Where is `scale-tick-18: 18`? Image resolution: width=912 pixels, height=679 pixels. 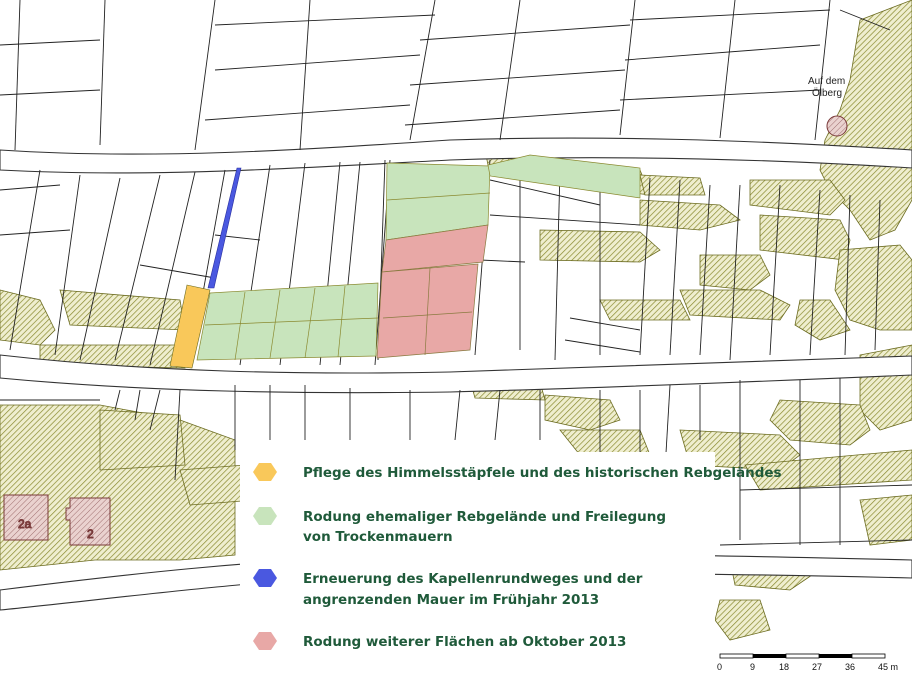 scale-tick-18: 18 is located at coordinates (784, 667).